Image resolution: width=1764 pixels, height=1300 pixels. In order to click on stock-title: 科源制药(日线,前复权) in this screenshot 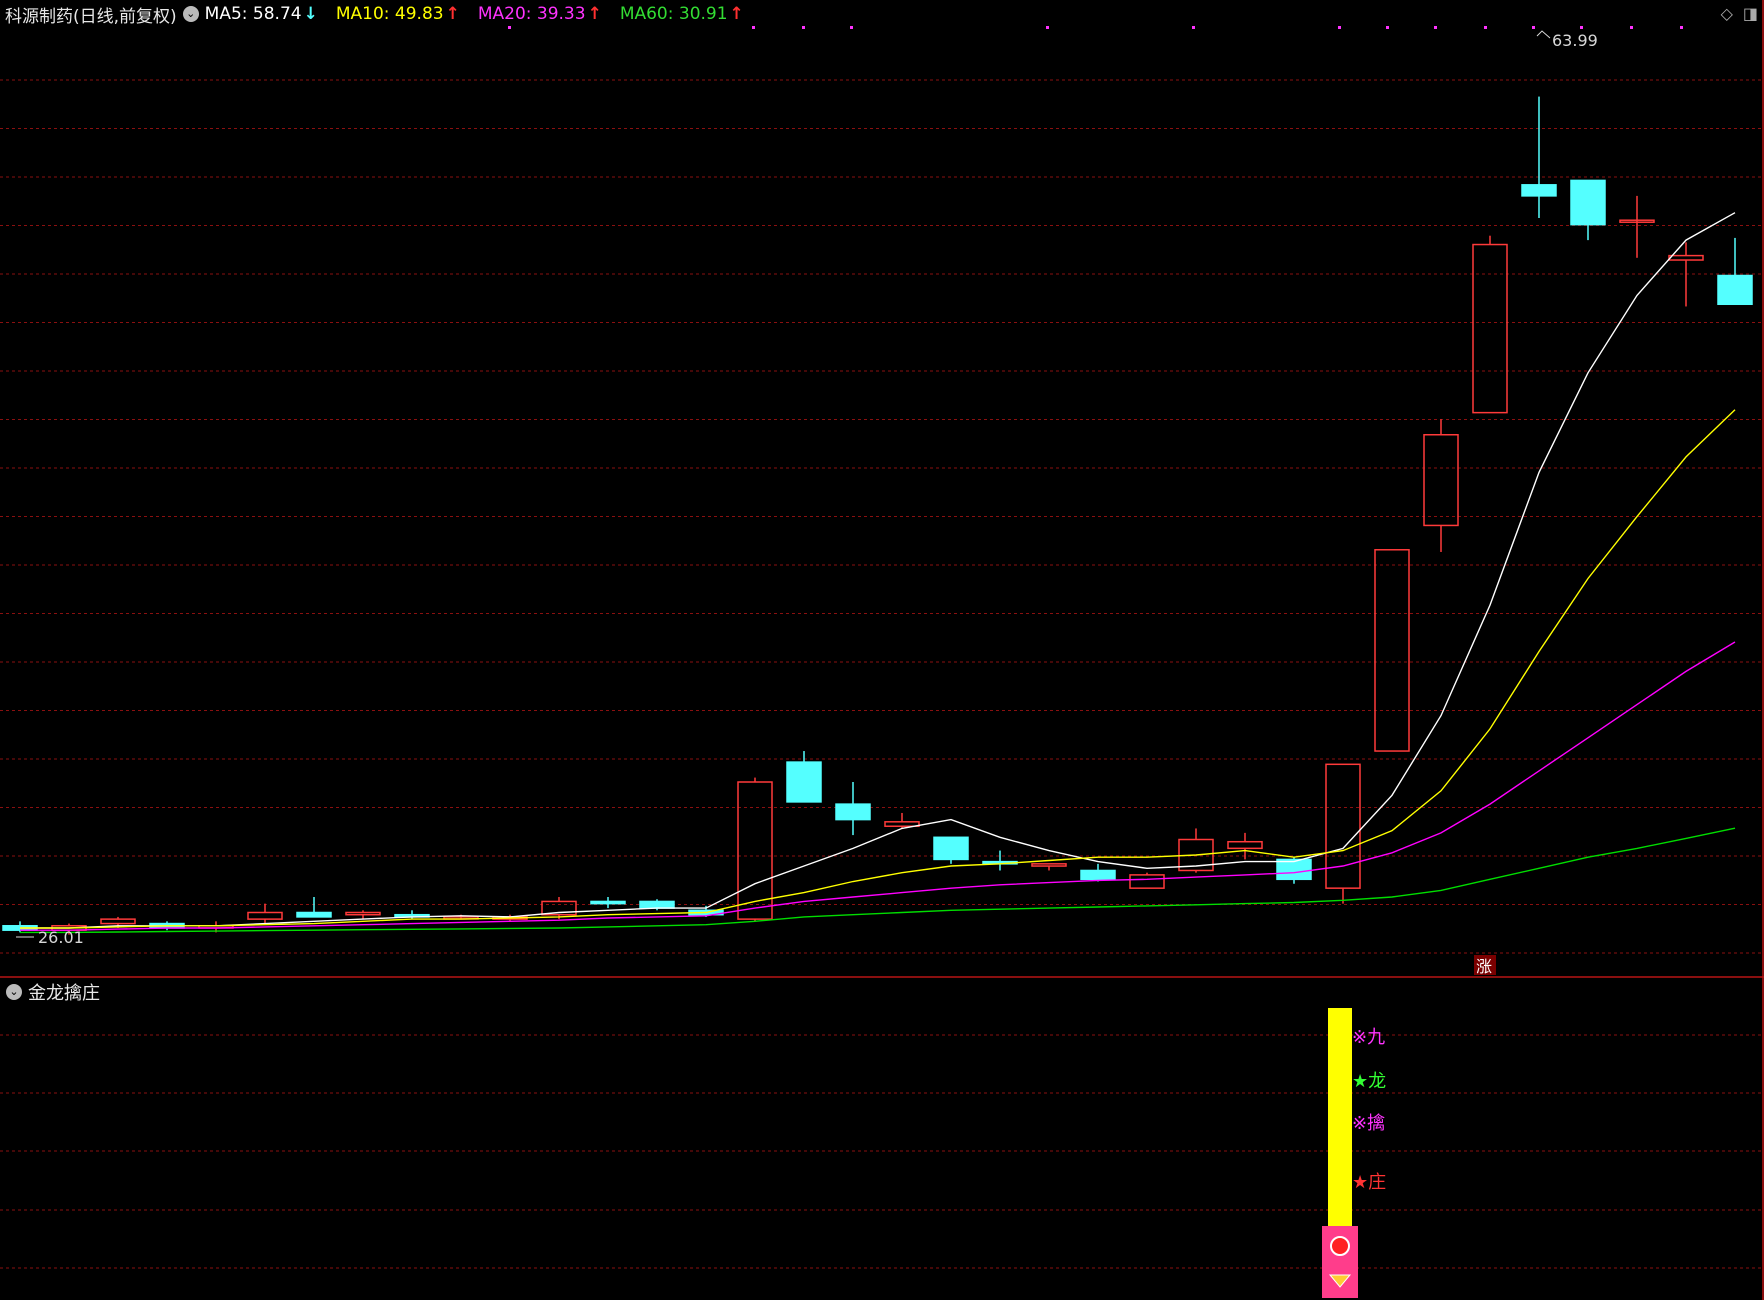, I will do `click(91, 14)`.